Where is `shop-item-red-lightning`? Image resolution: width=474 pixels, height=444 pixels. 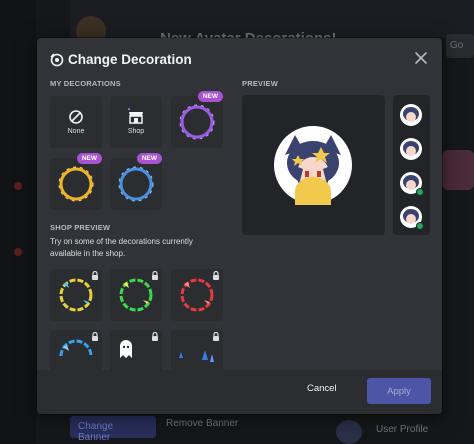 shop-item-red-lightning is located at coordinates (197, 295).